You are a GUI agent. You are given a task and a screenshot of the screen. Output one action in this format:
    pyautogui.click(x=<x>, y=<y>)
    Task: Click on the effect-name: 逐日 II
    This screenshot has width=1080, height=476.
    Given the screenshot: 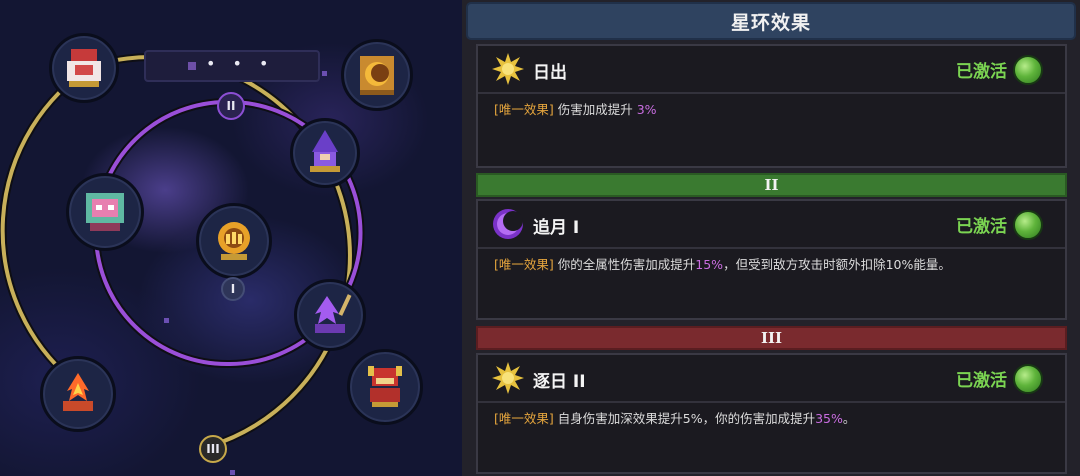 What is the action you would take?
    pyautogui.click(x=559, y=382)
    